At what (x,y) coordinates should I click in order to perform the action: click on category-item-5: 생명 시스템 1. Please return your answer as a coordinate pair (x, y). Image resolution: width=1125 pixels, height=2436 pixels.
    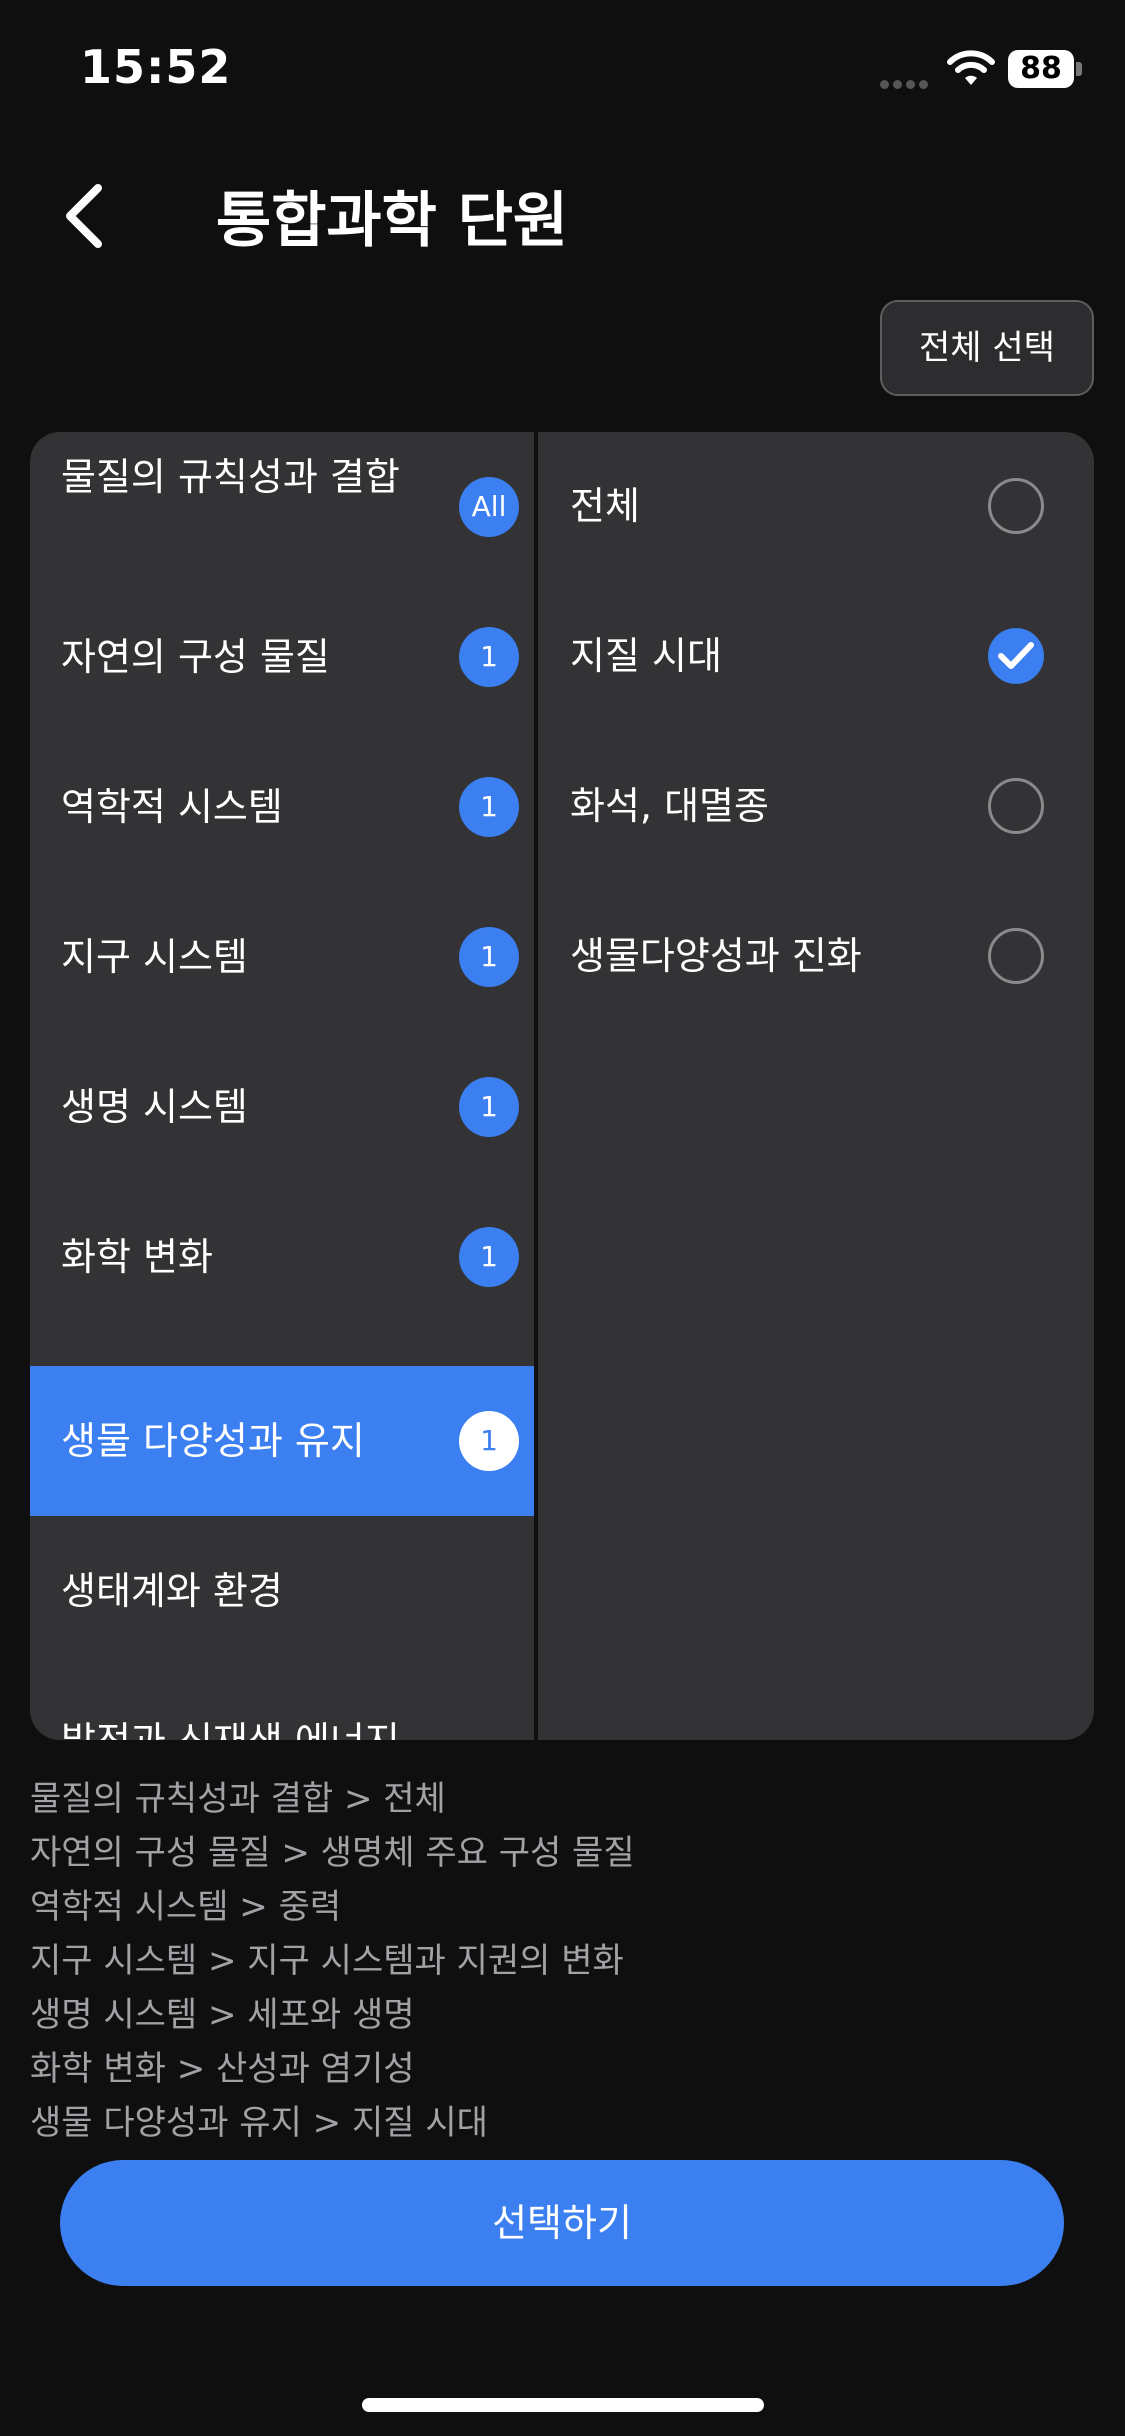
    Looking at the image, I should click on (282, 1107).